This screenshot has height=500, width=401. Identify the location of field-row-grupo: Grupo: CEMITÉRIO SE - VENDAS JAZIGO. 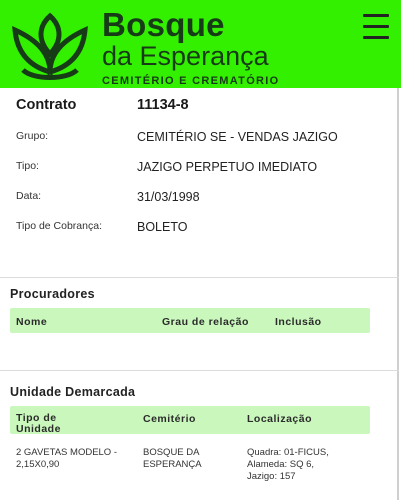
(201, 141).